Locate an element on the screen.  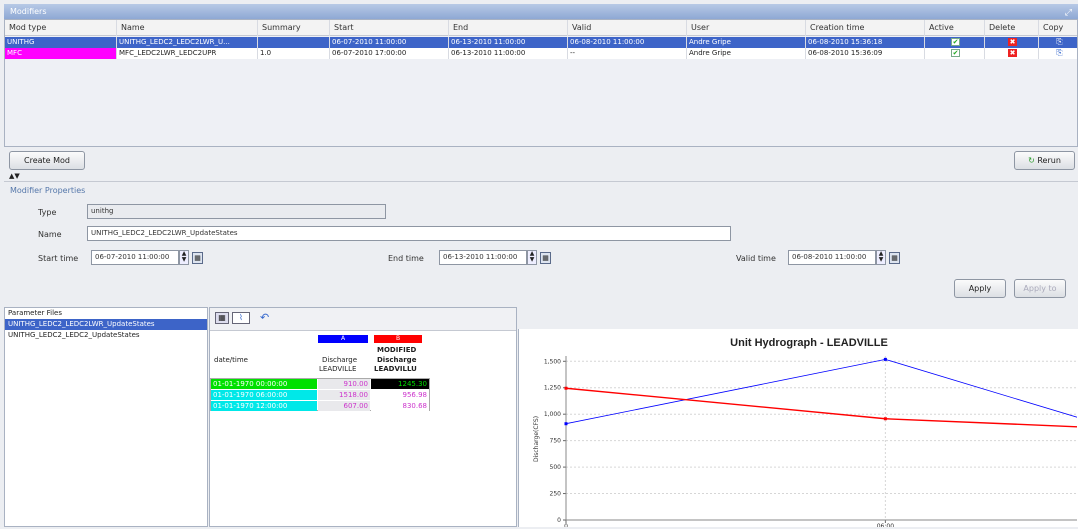
cell-mod-type: UNITHG is located at coordinates (61, 42).